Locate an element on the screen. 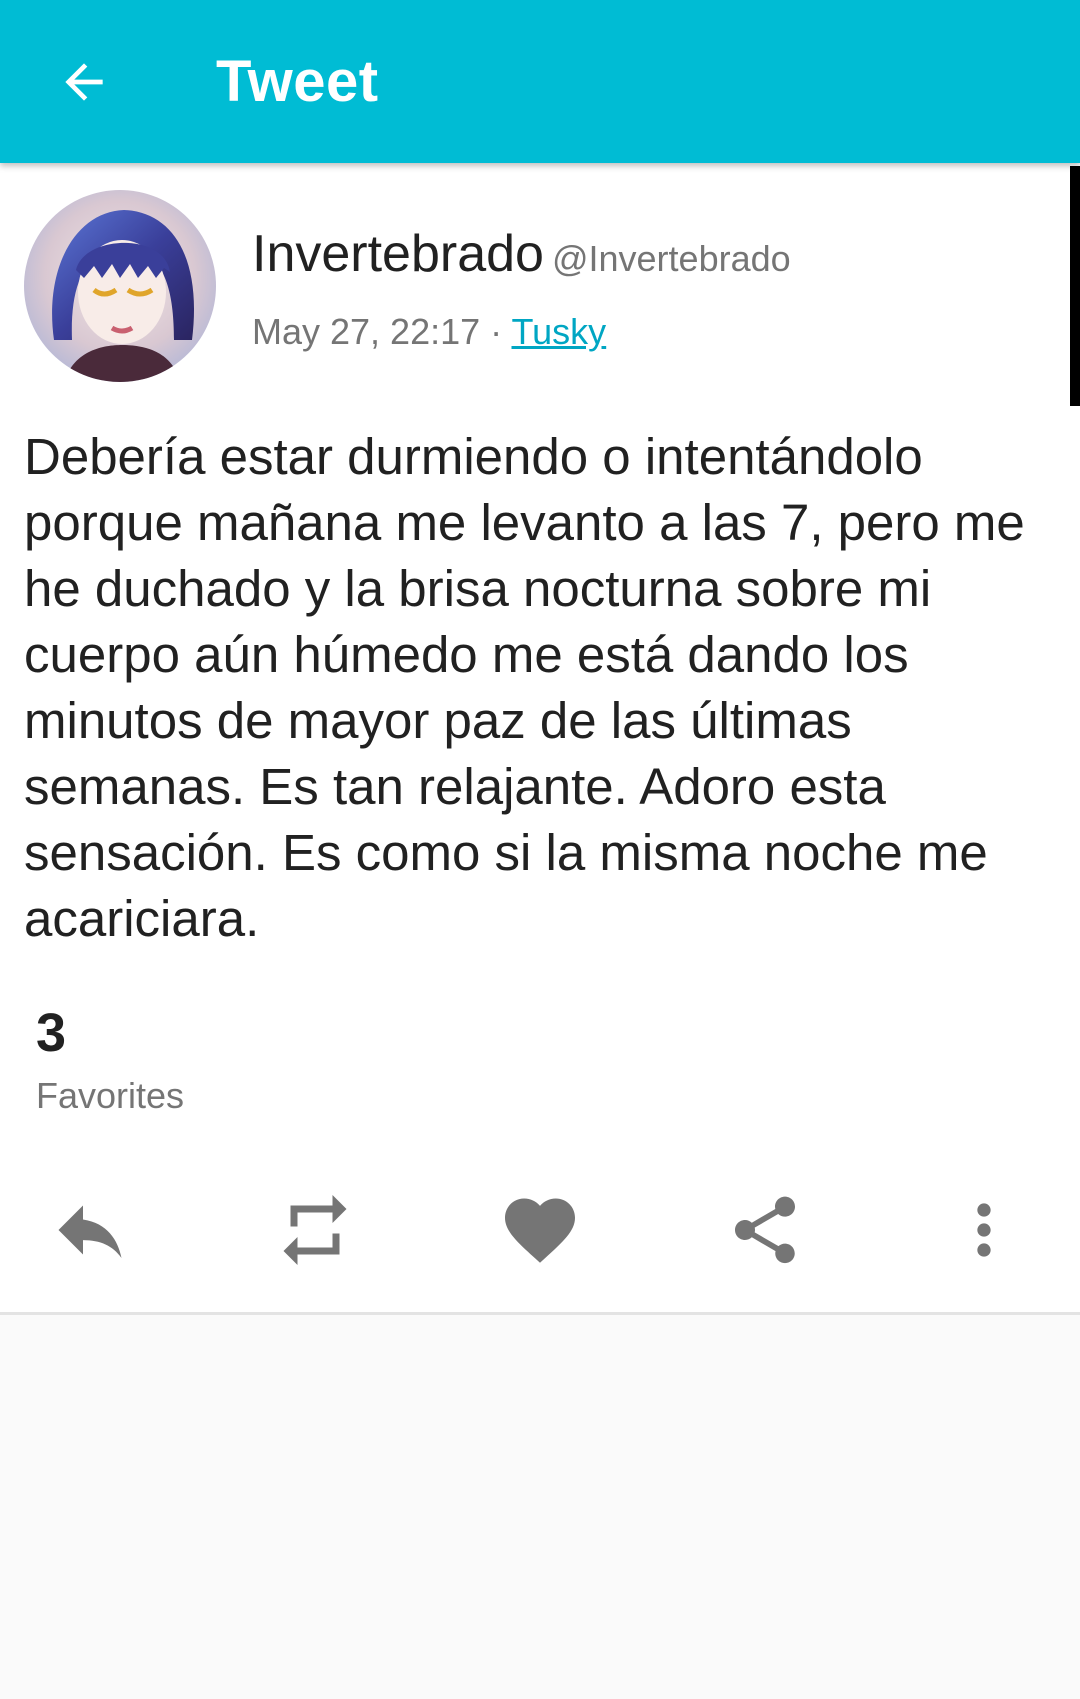 This screenshot has height=1699, width=1080. more-options-button is located at coordinates (984, 1230).